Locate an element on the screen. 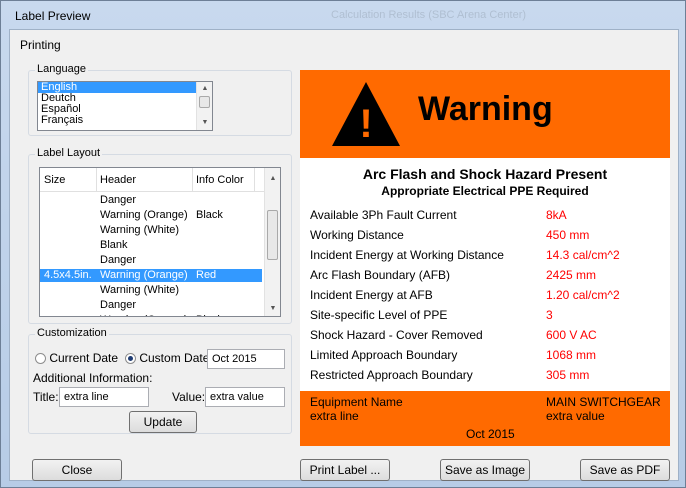 The height and width of the screenshot is (488, 686). close-button: Close is located at coordinates (77, 470).